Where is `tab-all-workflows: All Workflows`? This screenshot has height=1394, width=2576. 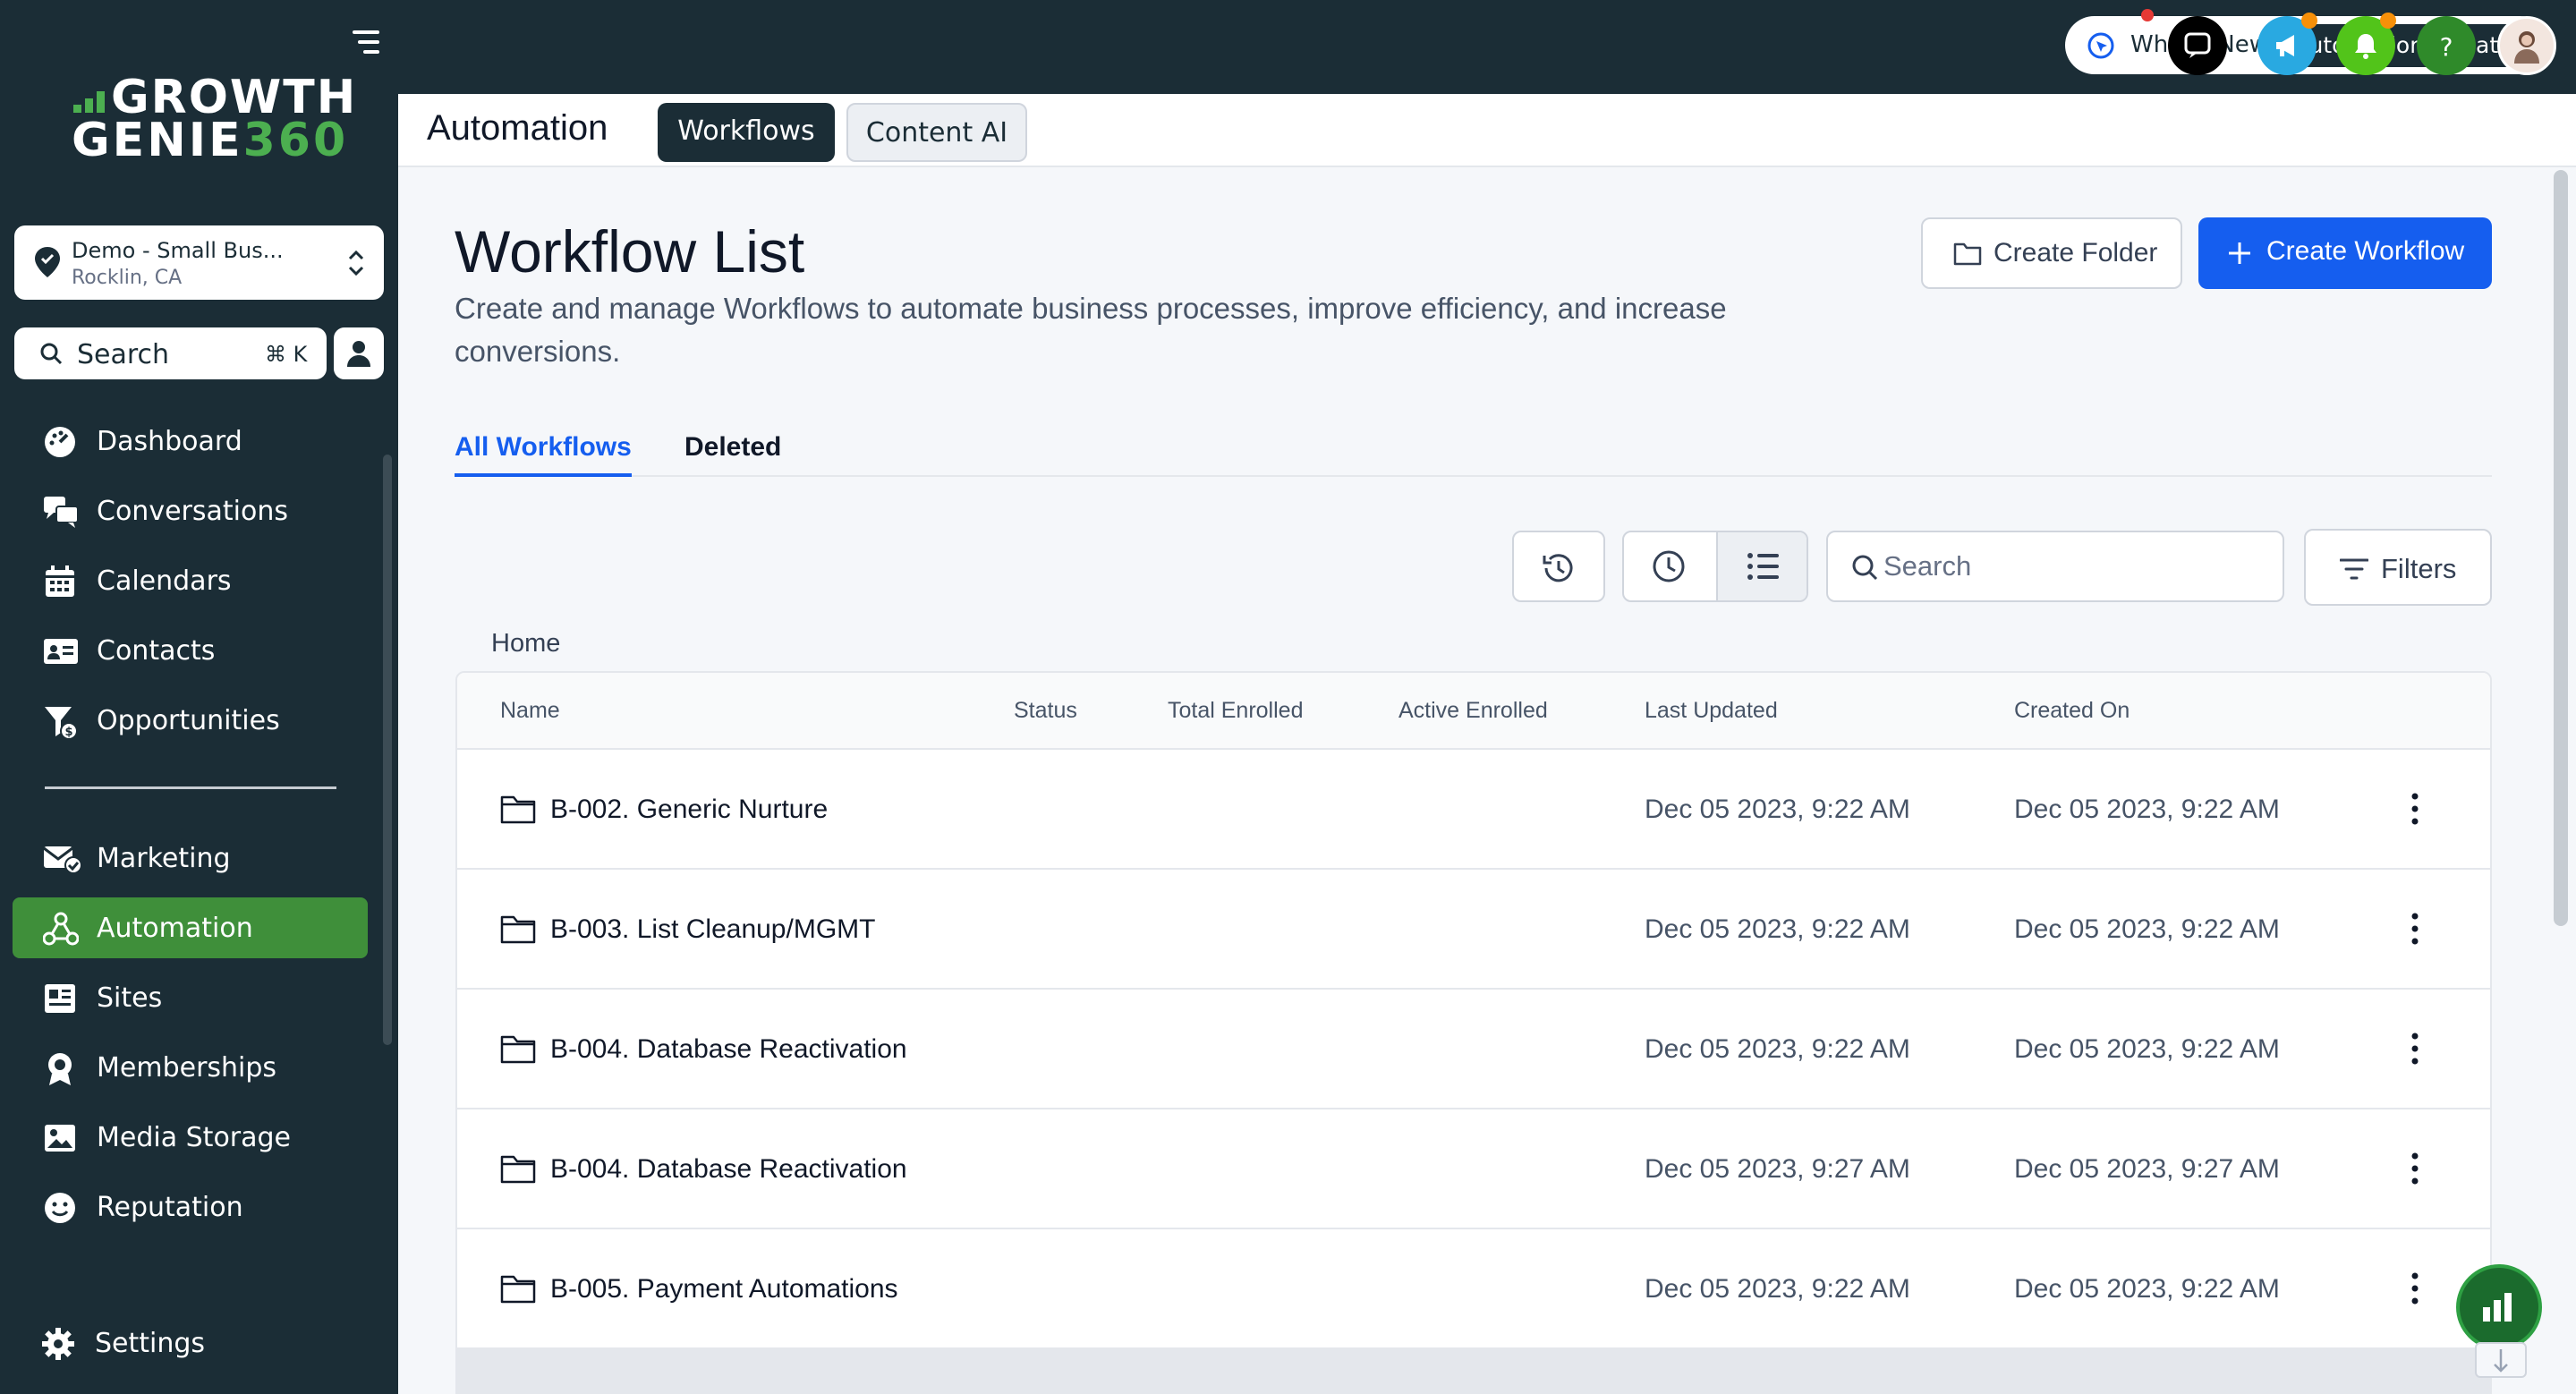 tab-all-workflows: All Workflows is located at coordinates (543, 454).